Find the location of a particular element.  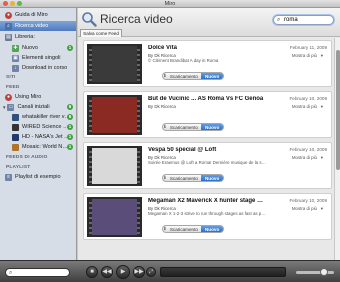

library-icon: ▤ is located at coordinates (8, 37).